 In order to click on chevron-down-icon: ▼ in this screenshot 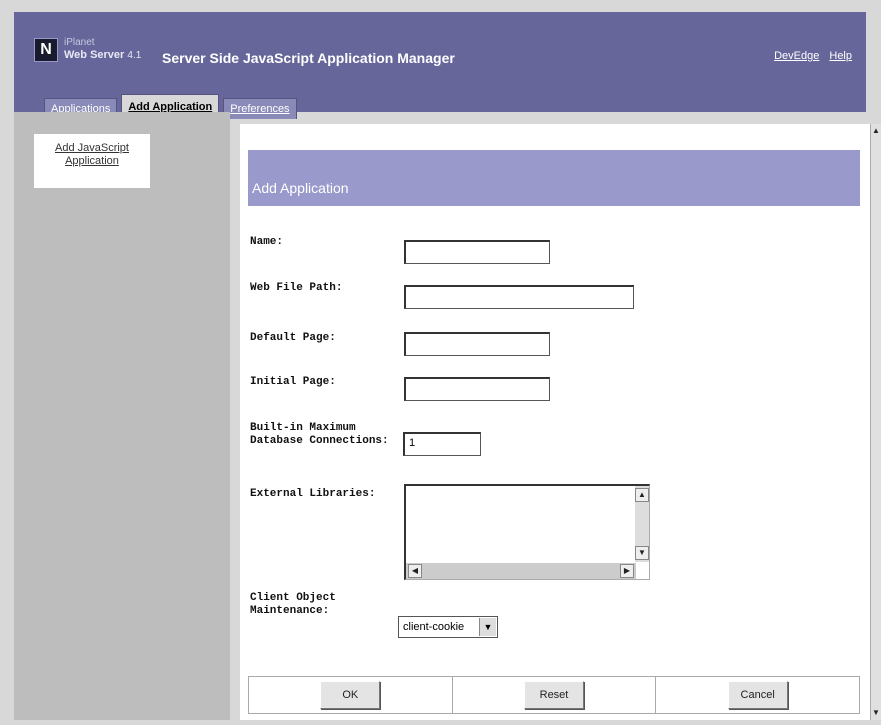, I will do `click(487, 627)`.